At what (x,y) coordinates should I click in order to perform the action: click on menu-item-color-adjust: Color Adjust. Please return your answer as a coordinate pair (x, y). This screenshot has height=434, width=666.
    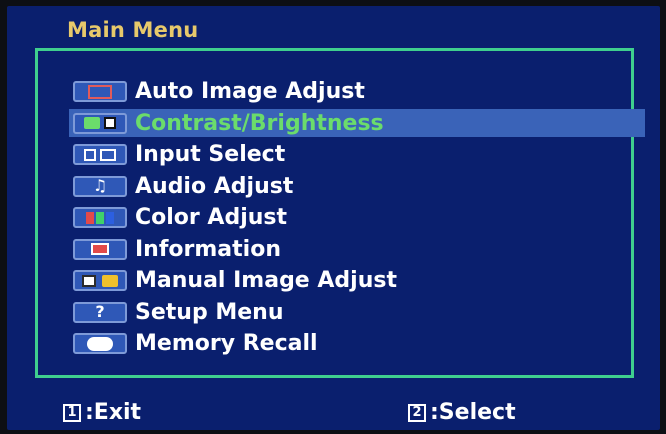
    Looking at the image, I should click on (363, 218).